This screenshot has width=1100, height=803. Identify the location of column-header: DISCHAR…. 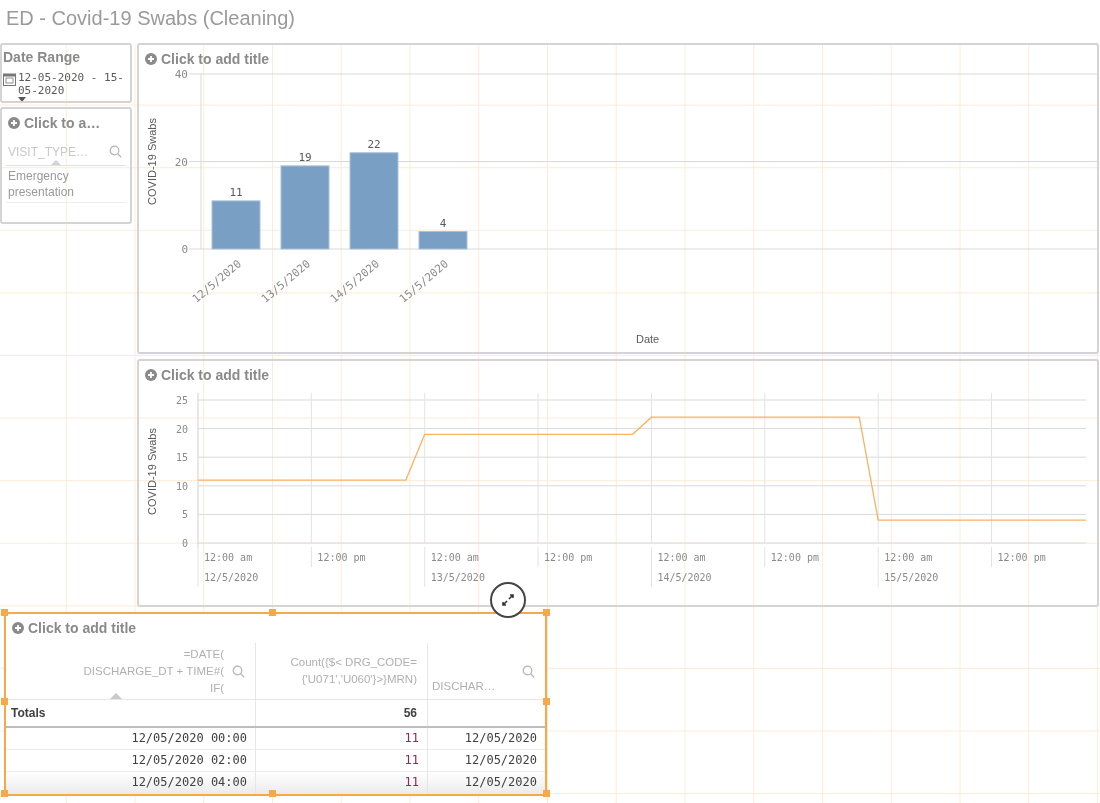
(486, 671).